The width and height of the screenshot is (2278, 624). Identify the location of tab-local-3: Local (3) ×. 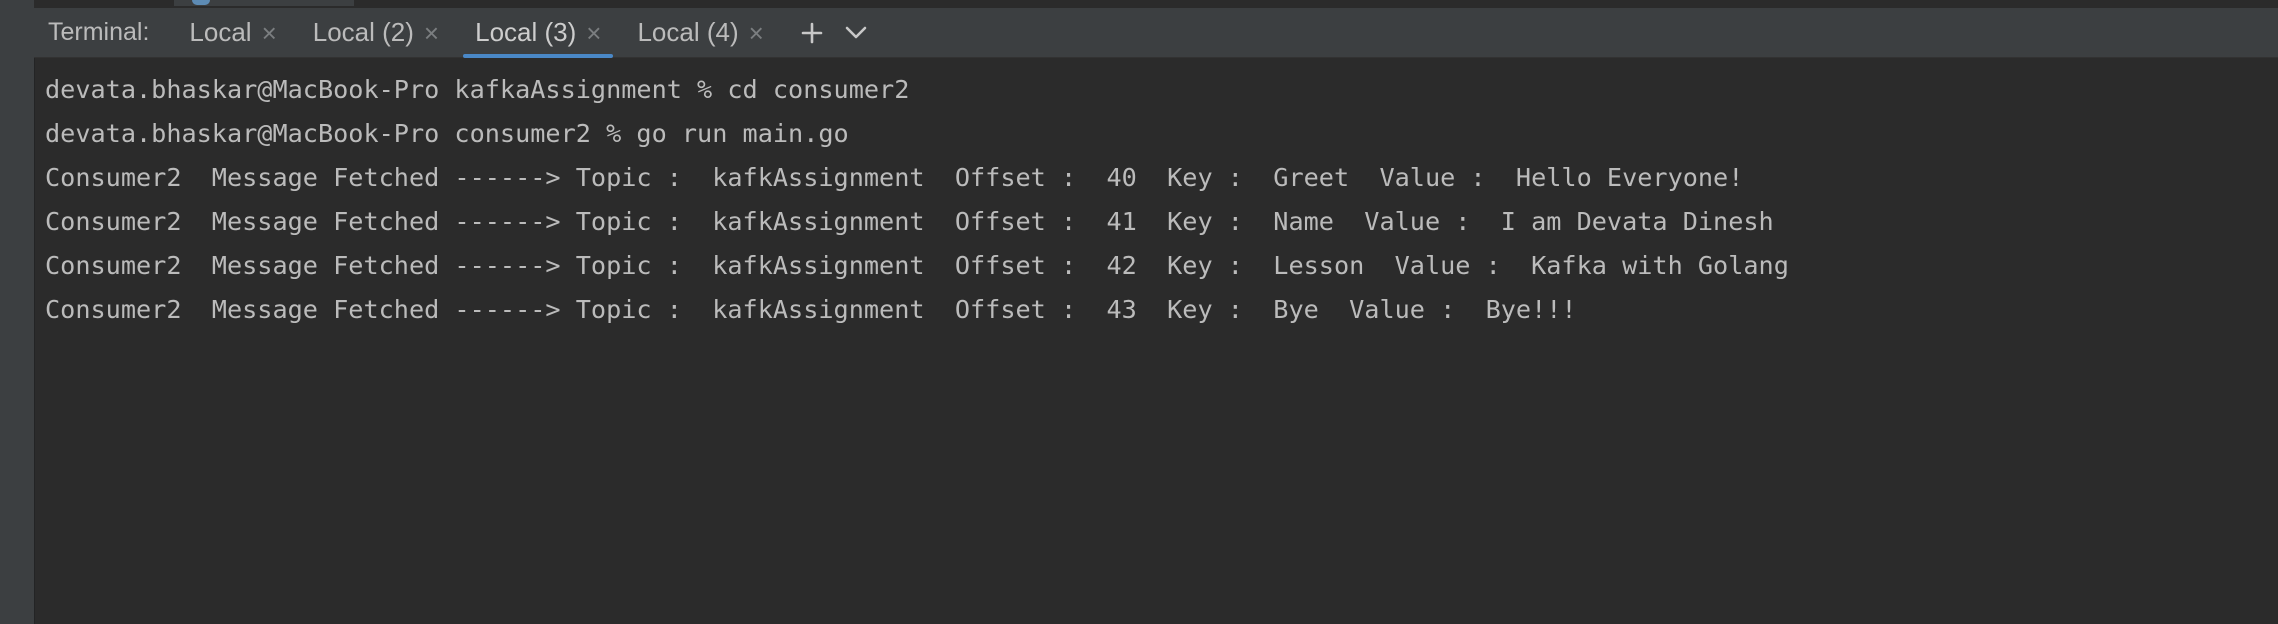
(538, 33).